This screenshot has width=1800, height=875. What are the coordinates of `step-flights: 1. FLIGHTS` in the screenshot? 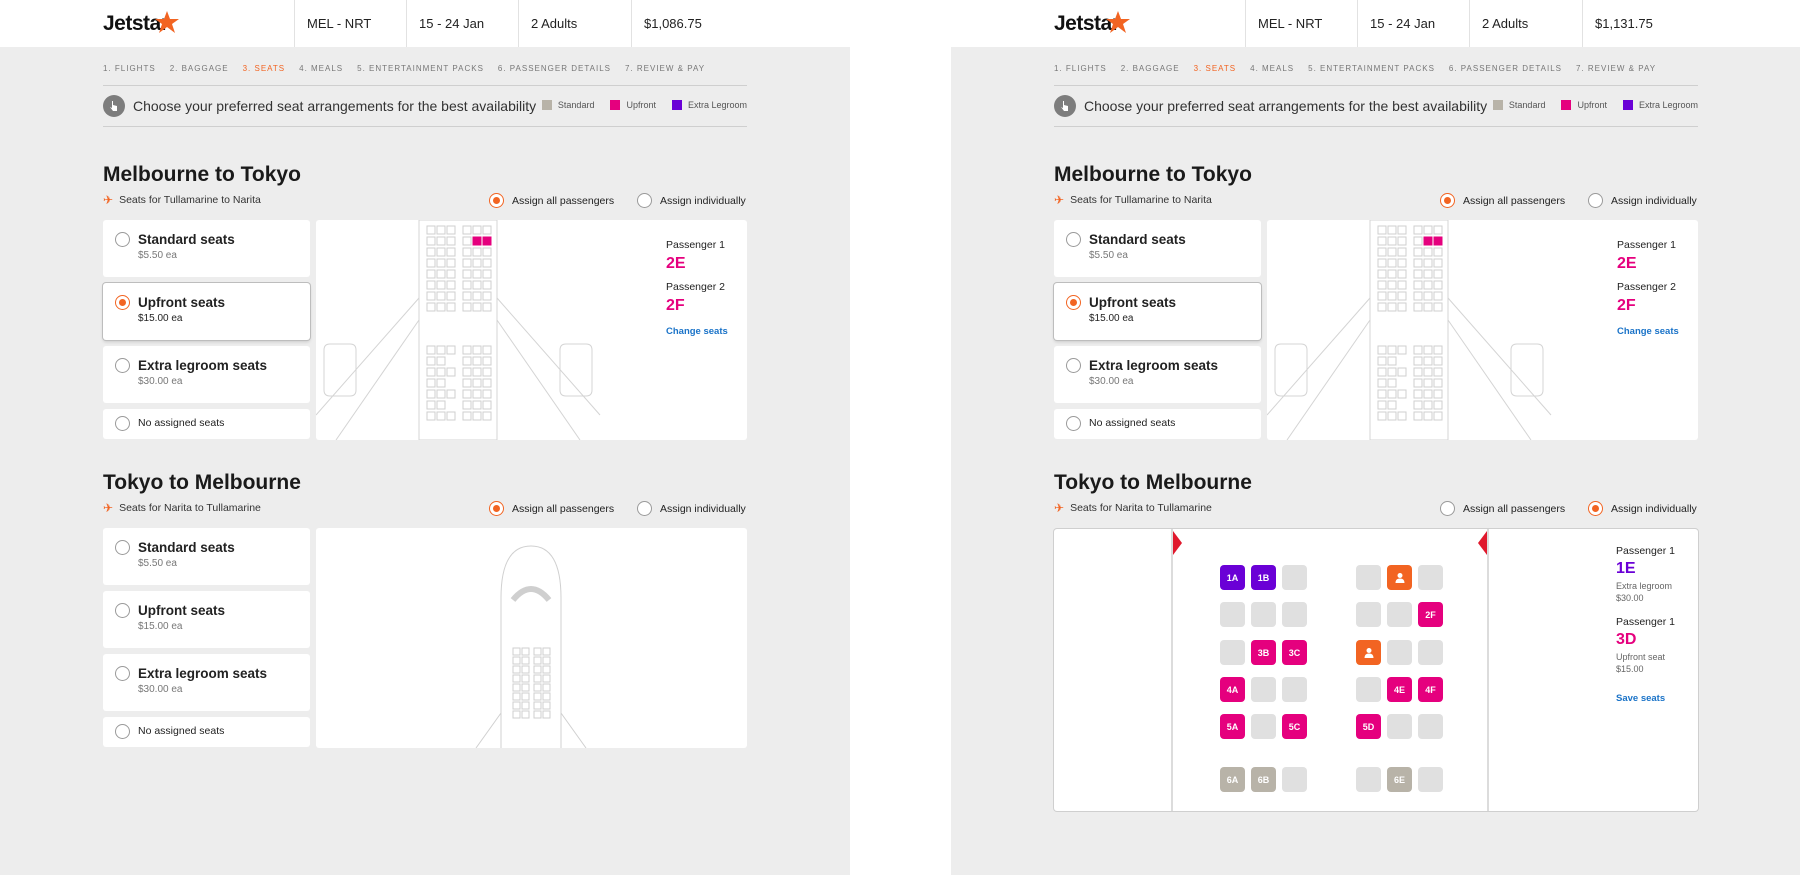 It's located at (129, 68).